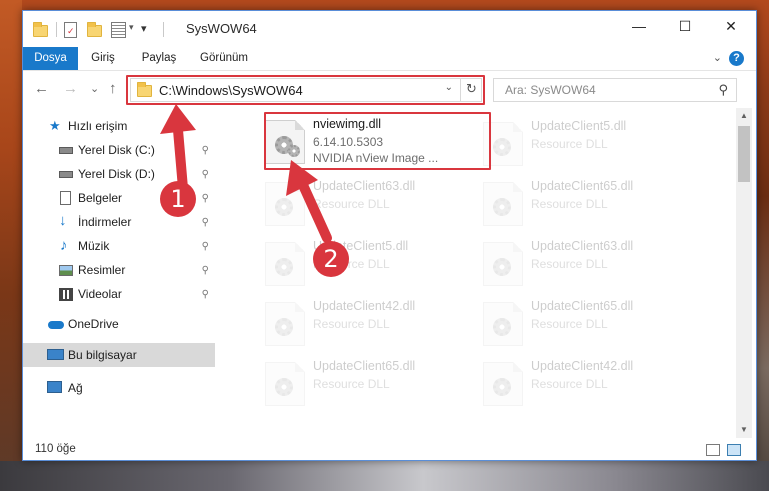  I want to click on cloud-icon, so click(56, 325).